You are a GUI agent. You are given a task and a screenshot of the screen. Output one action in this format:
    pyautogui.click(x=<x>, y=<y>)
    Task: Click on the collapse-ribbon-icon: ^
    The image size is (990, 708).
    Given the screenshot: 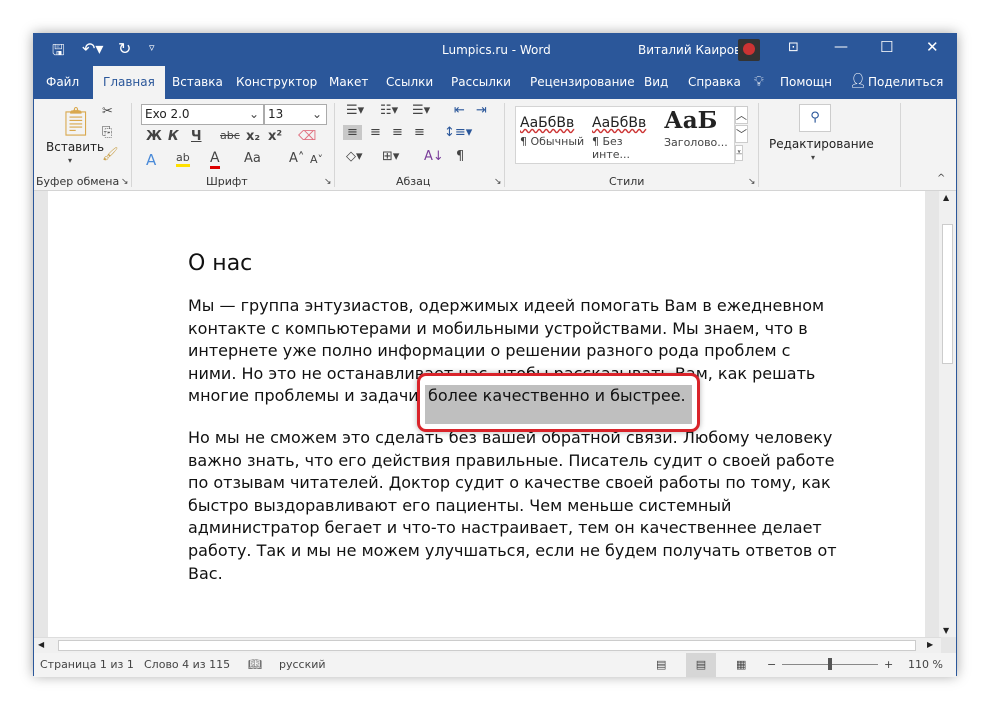 What is the action you would take?
    pyautogui.click(x=941, y=178)
    